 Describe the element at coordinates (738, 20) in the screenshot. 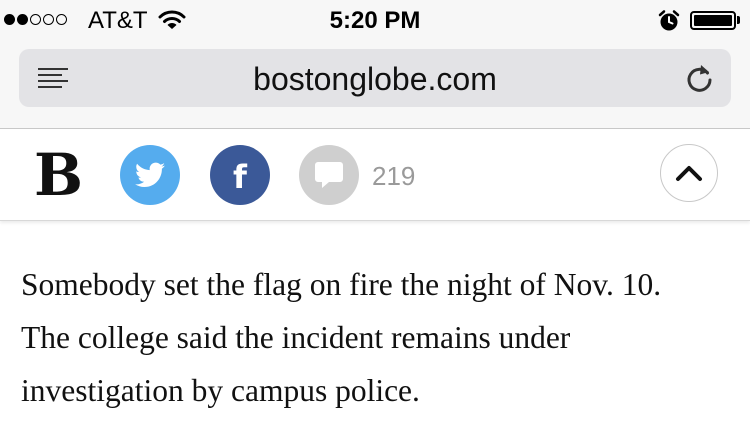

I see `battery-tip` at that location.